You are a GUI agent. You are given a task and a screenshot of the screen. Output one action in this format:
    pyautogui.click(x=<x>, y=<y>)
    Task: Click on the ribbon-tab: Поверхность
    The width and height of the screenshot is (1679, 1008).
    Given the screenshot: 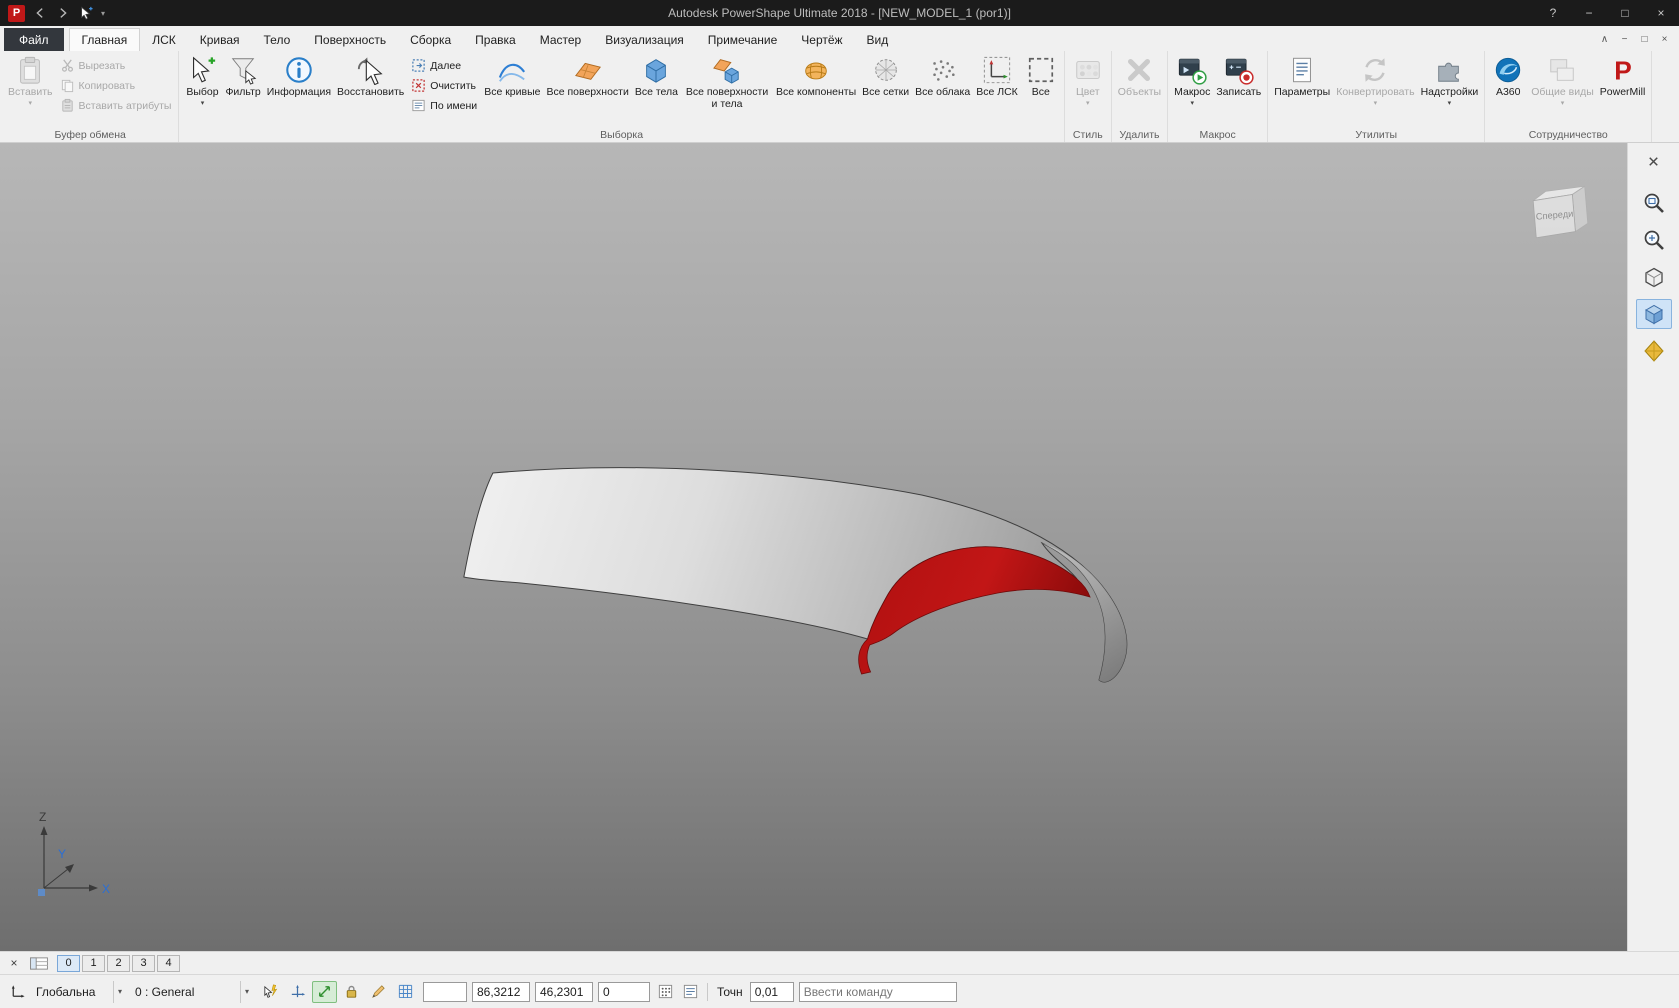 What is the action you would take?
    pyautogui.click(x=350, y=39)
    